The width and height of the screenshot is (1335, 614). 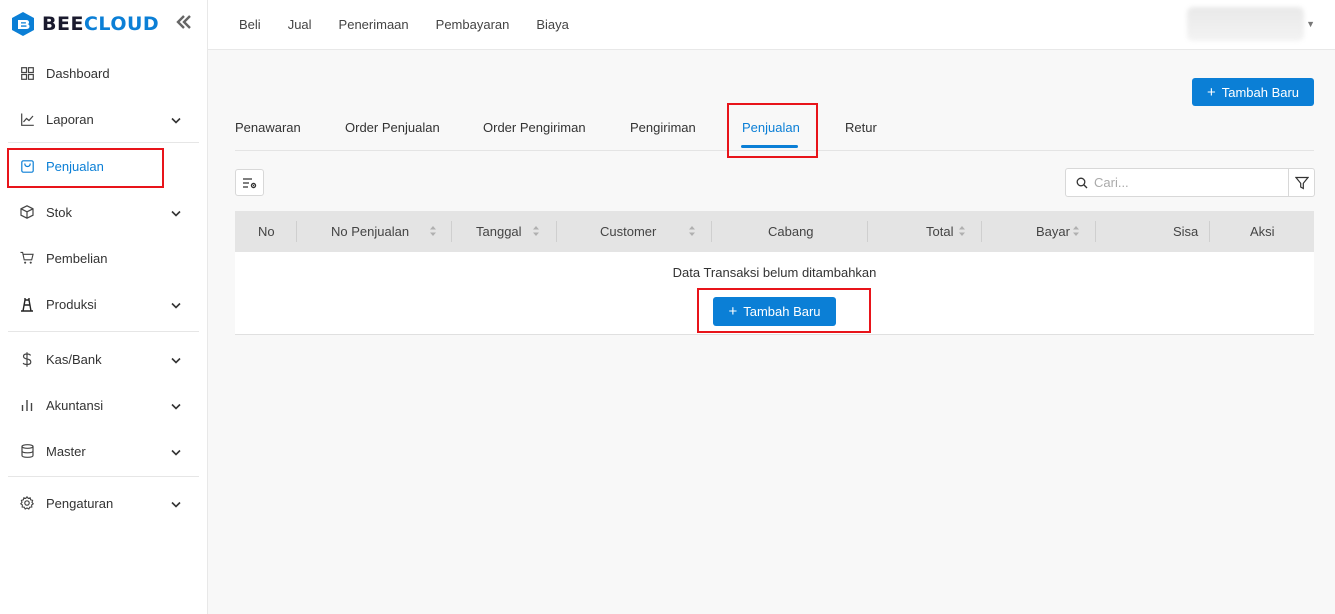 I want to click on sidebar-item-penjualan: Penjualan, so click(x=103, y=166).